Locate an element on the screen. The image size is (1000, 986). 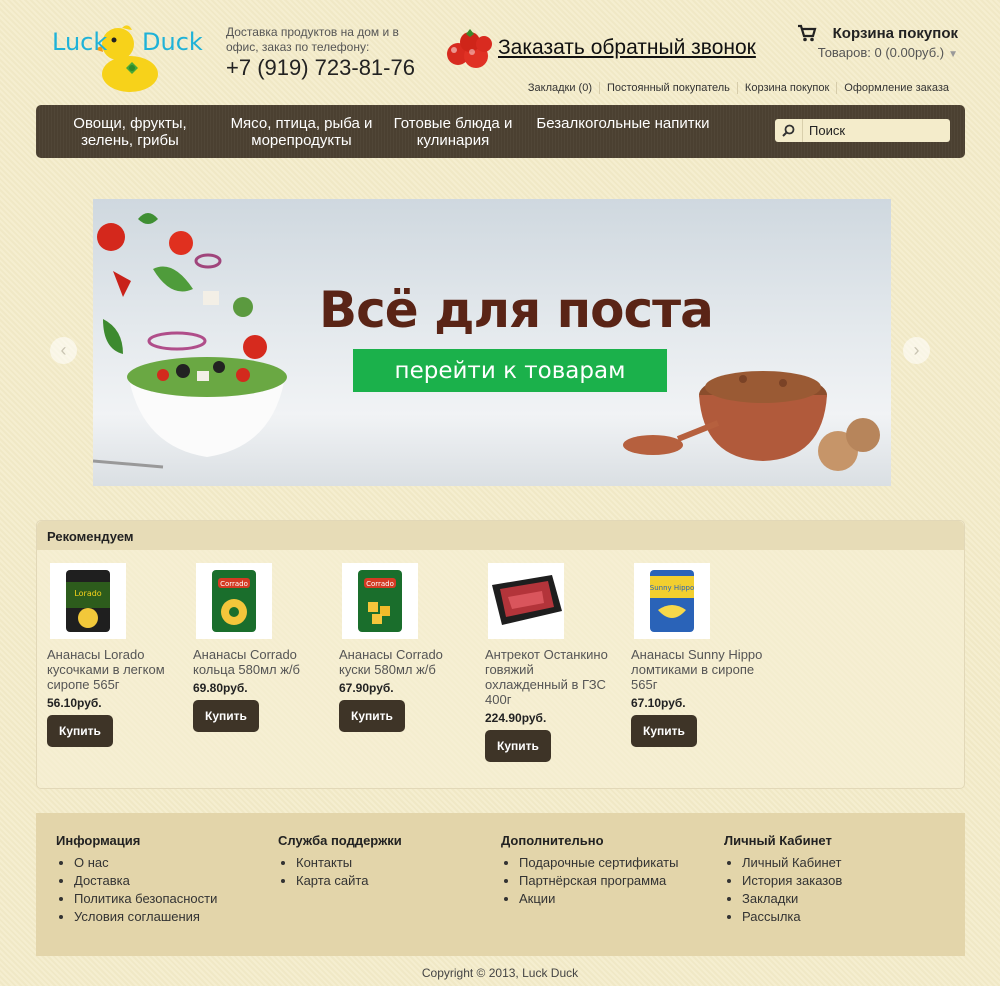
footer-column-support: Служба поддержки Контакты Карта сайта is located at coordinates (340, 861).